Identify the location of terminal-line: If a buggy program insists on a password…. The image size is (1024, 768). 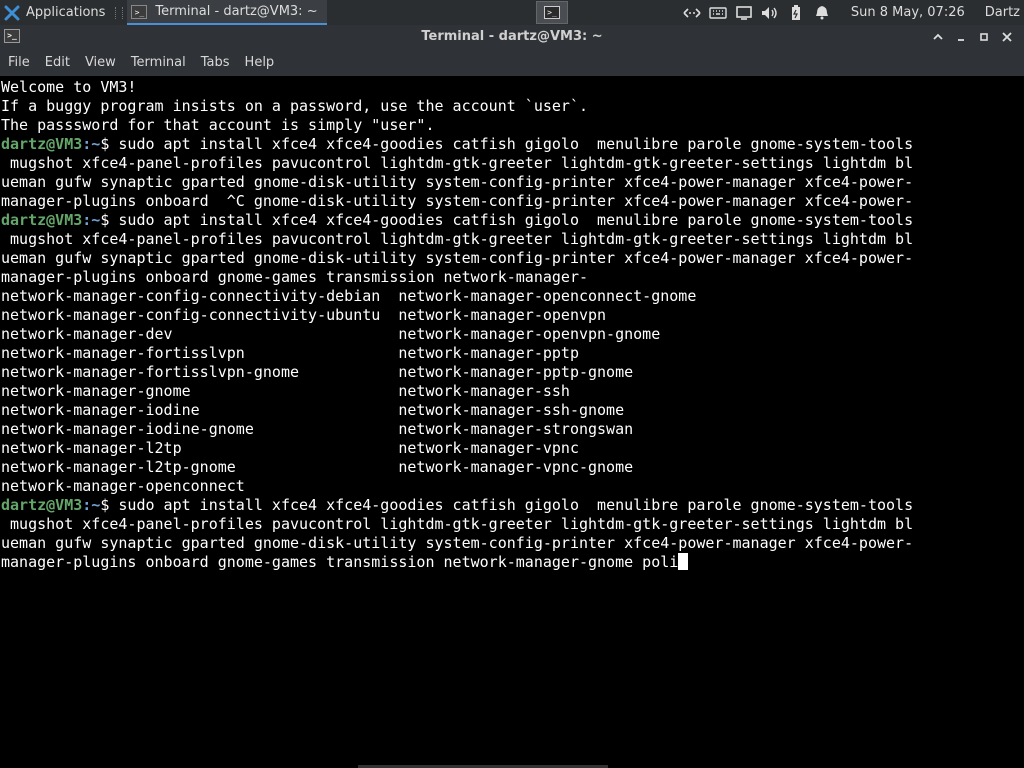
(294, 106).